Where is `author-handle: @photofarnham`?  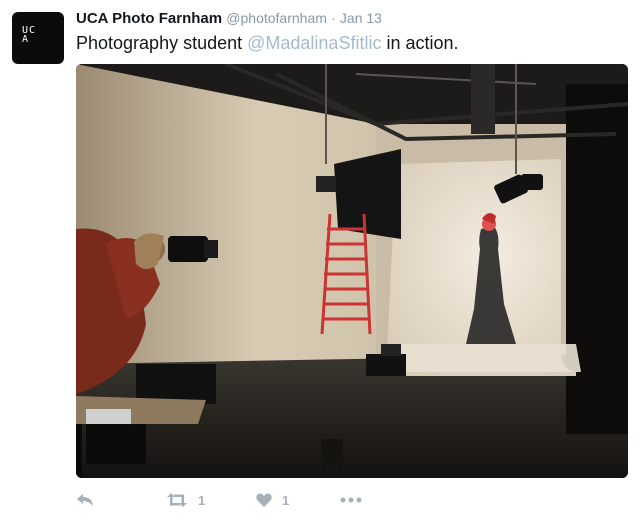 author-handle: @photofarnham is located at coordinates (276, 18).